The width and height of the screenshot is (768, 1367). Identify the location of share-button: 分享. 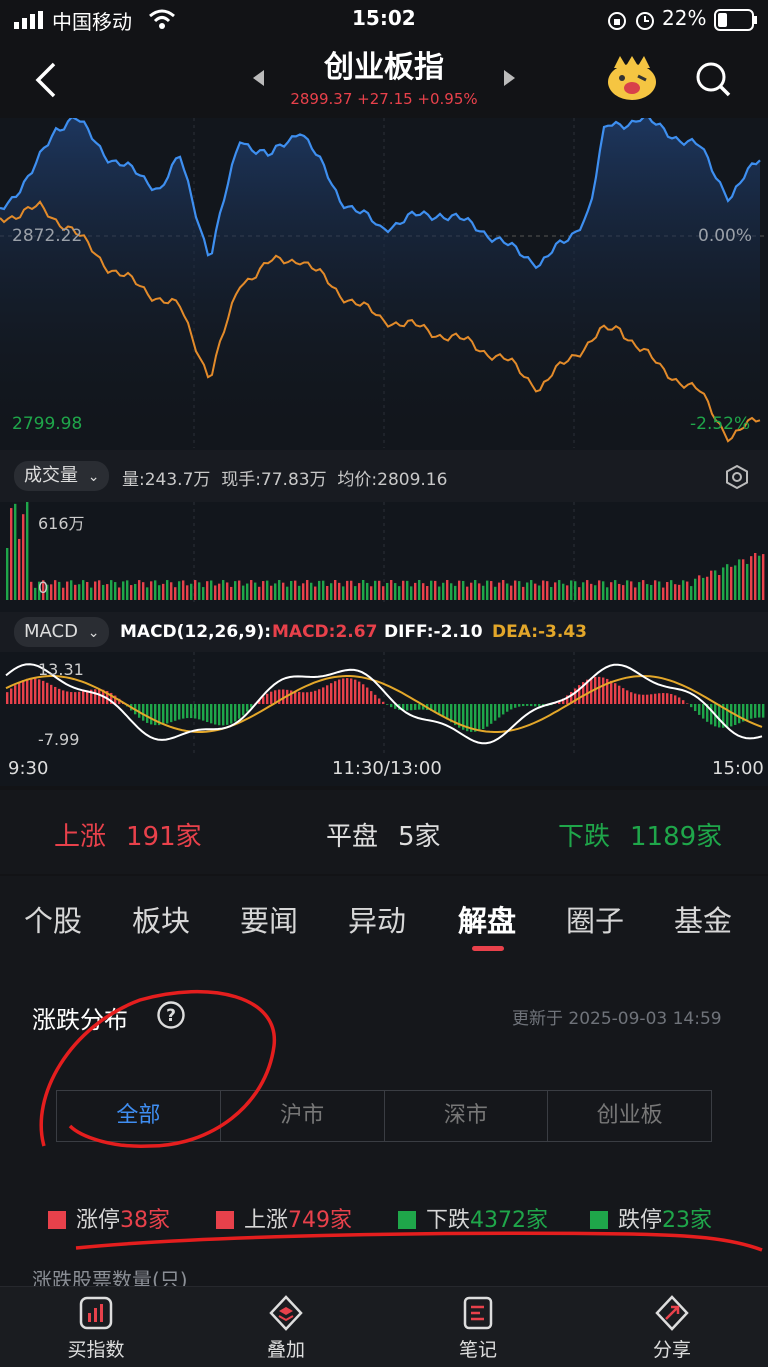
(672, 1328).